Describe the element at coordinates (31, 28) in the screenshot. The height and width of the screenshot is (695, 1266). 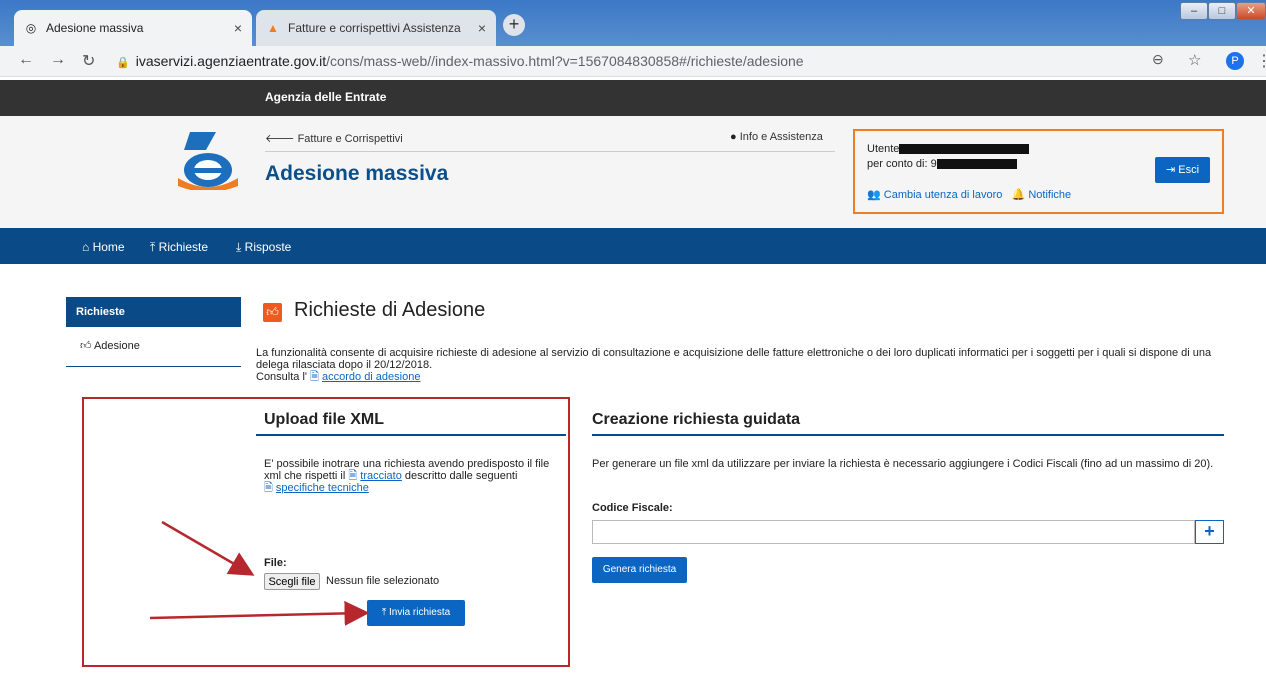
I see `globe-icon: ◎` at that location.